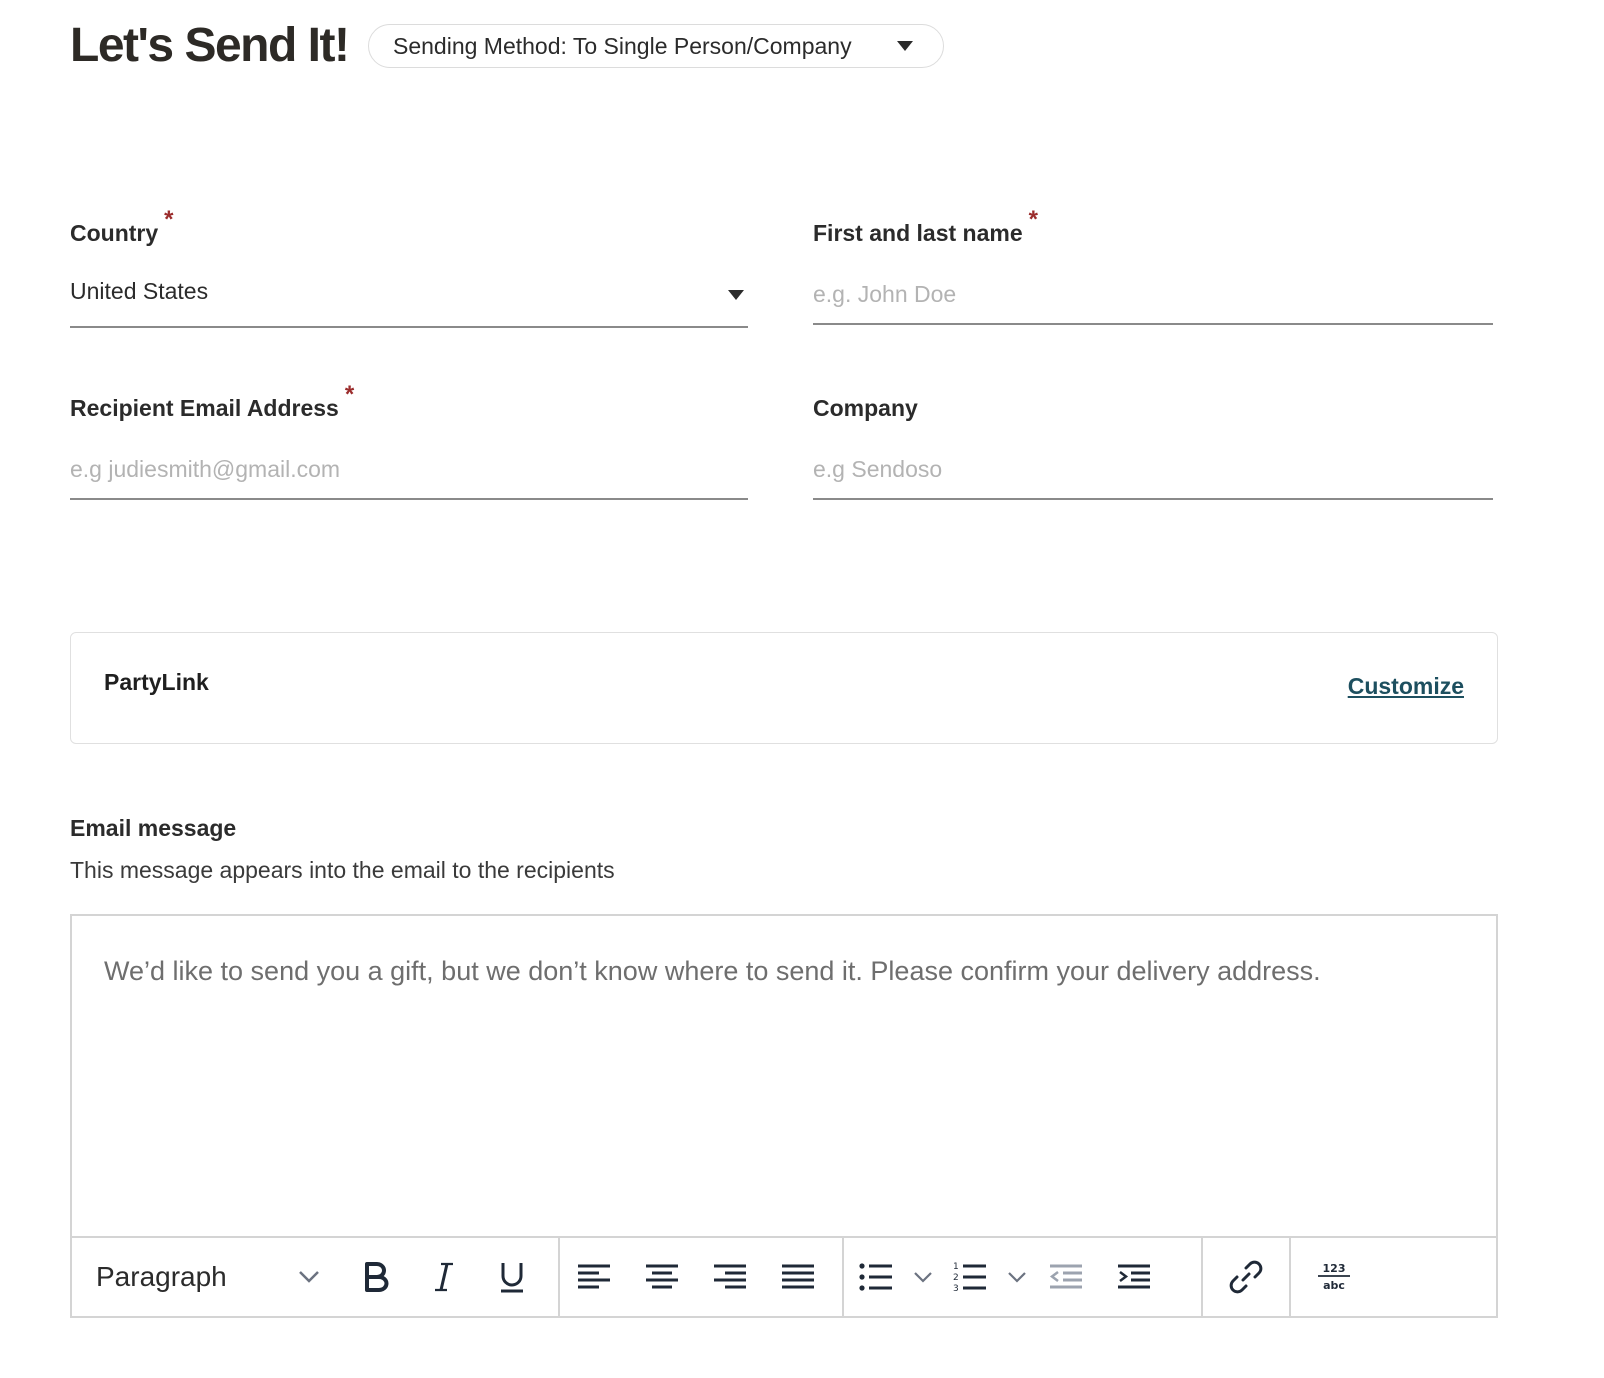 The image size is (1604, 1378). I want to click on align-right-button, so click(730, 1277).